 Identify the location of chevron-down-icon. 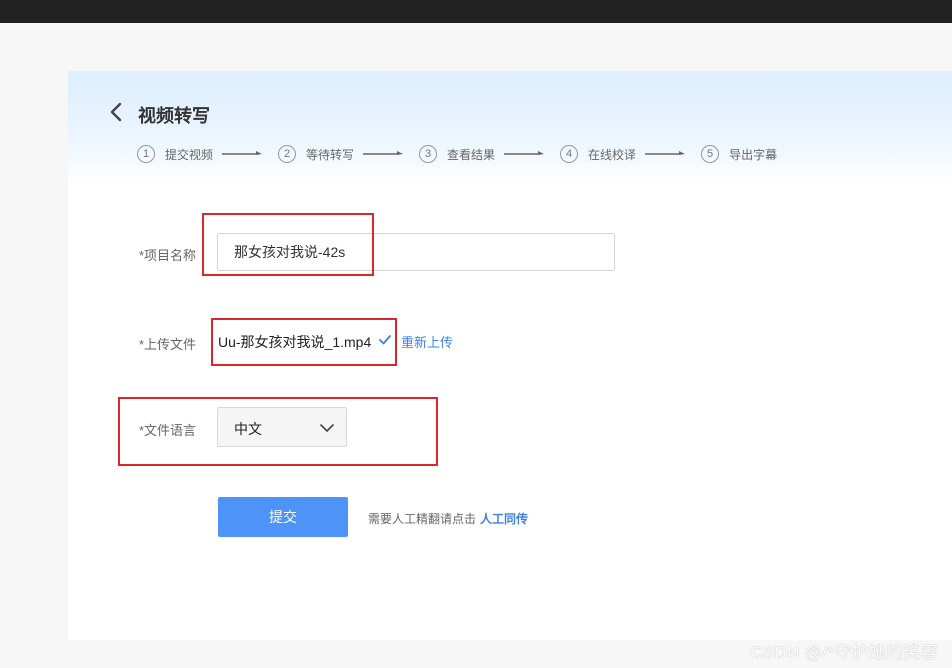
(327, 428).